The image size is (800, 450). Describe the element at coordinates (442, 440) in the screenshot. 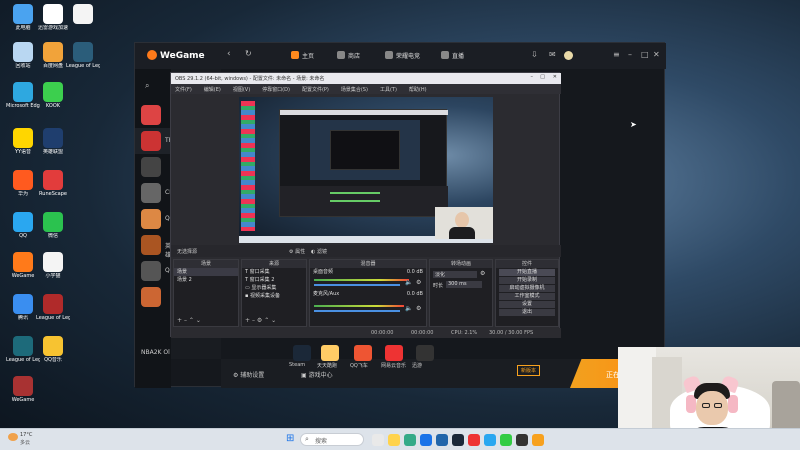

I see `store-icon` at that location.